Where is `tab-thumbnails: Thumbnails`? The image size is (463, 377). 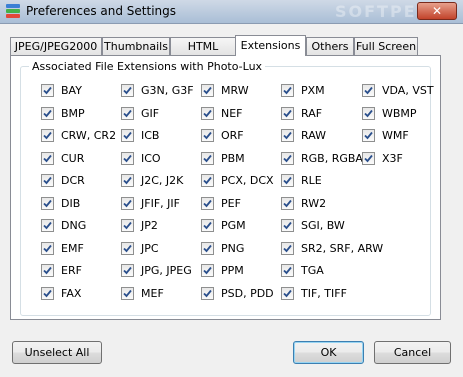 tab-thumbnails: Thumbnails is located at coordinates (136, 46).